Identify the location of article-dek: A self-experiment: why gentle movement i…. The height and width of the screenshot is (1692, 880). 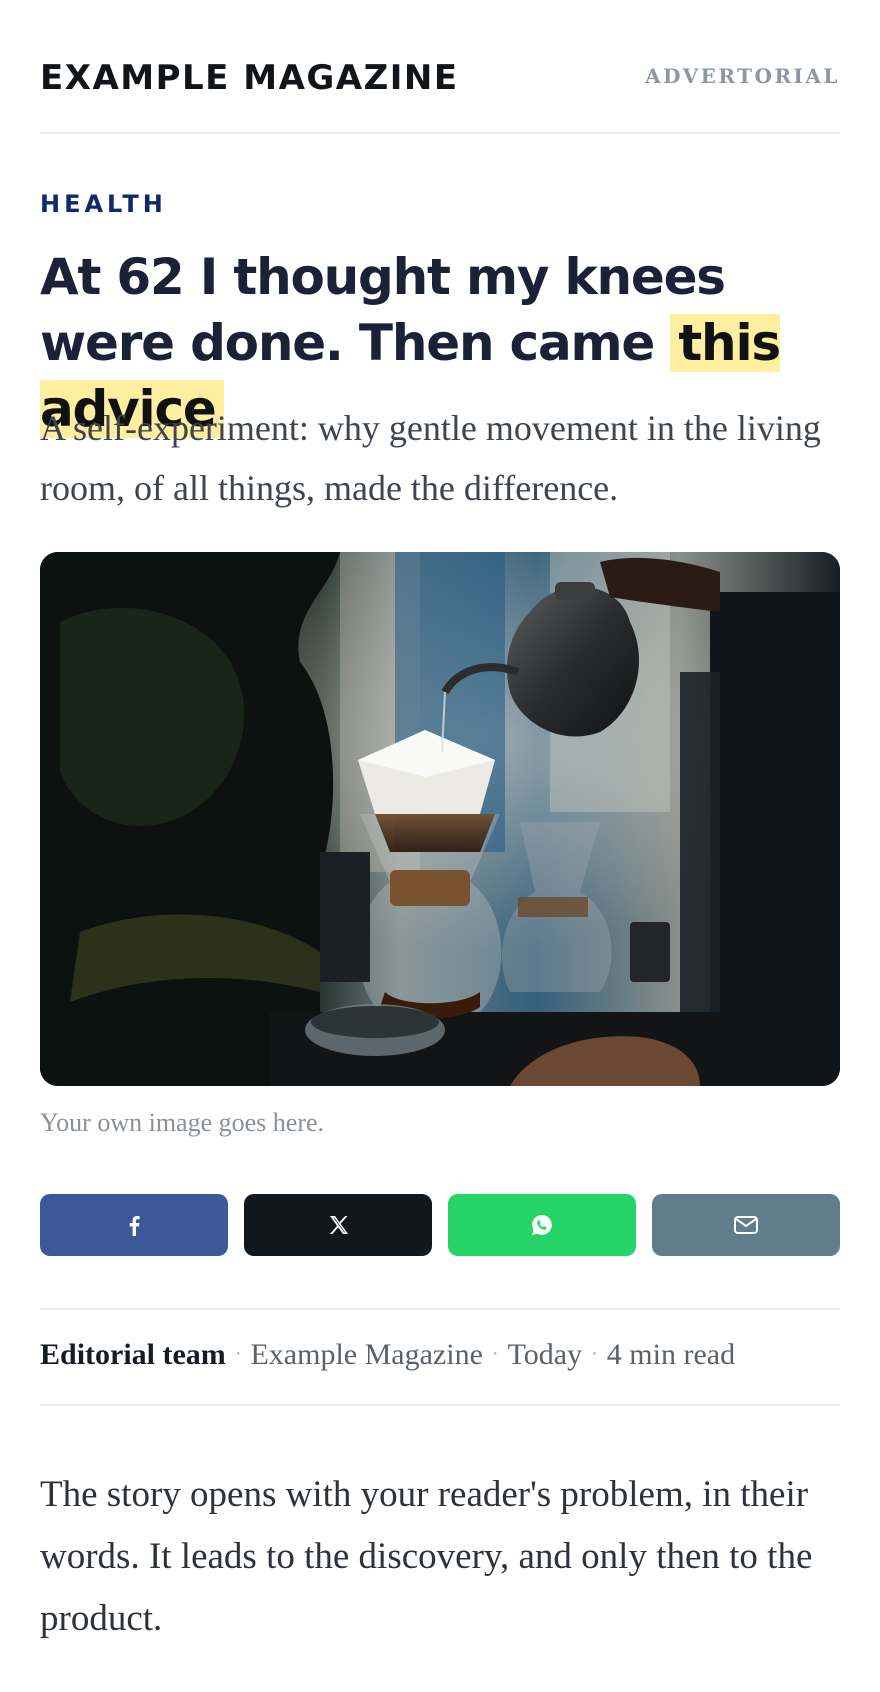
(430, 458).